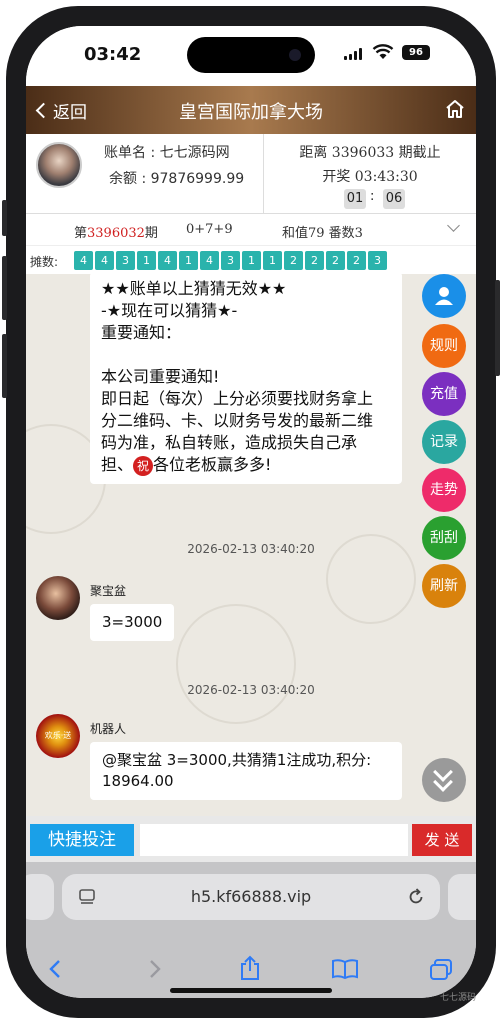 Image resolution: width=502 pixels, height=1024 pixels. Describe the element at coordinates (246, 771) in the screenshot. I see `message-bubble: @聚宝盆 3=3000,共猜猜1注成功,积分: 18964.00` at that location.